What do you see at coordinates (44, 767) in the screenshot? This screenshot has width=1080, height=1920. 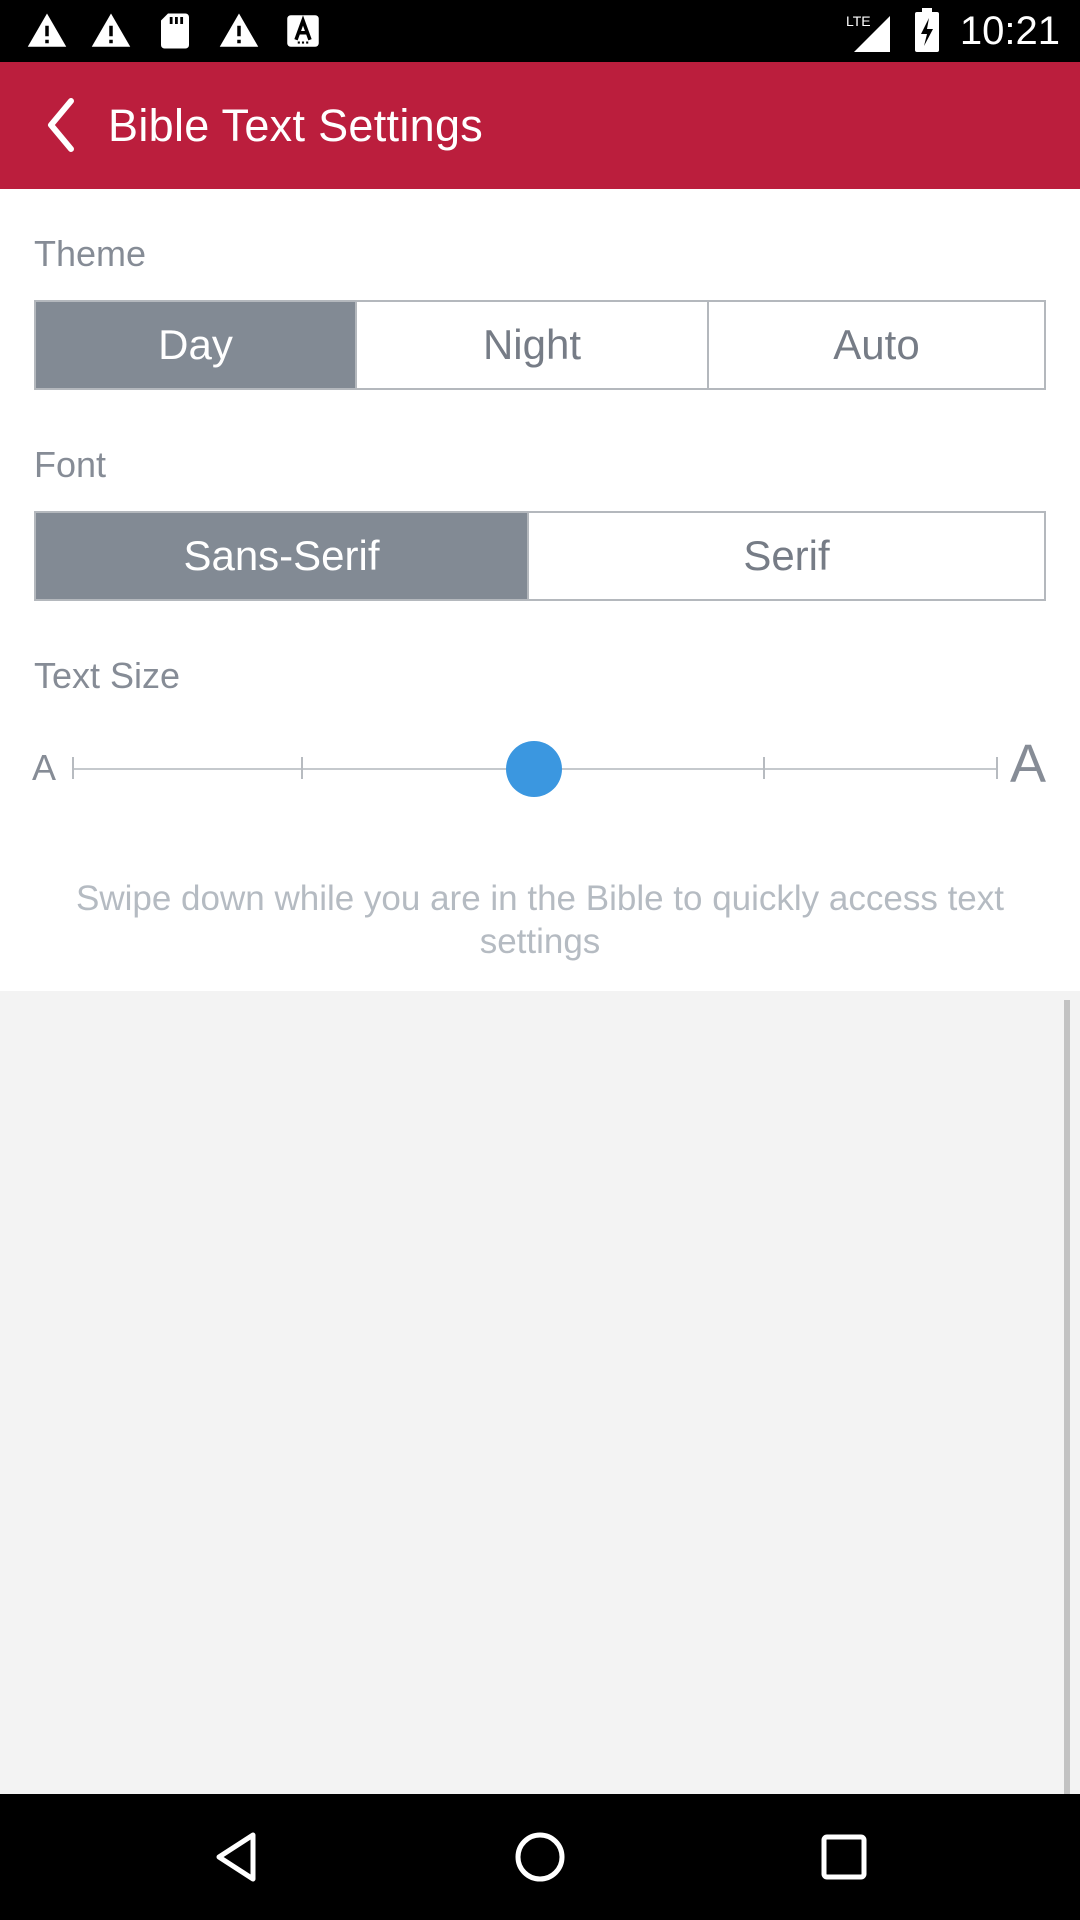 I see `text-size-small-indicator: A` at bounding box center [44, 767].